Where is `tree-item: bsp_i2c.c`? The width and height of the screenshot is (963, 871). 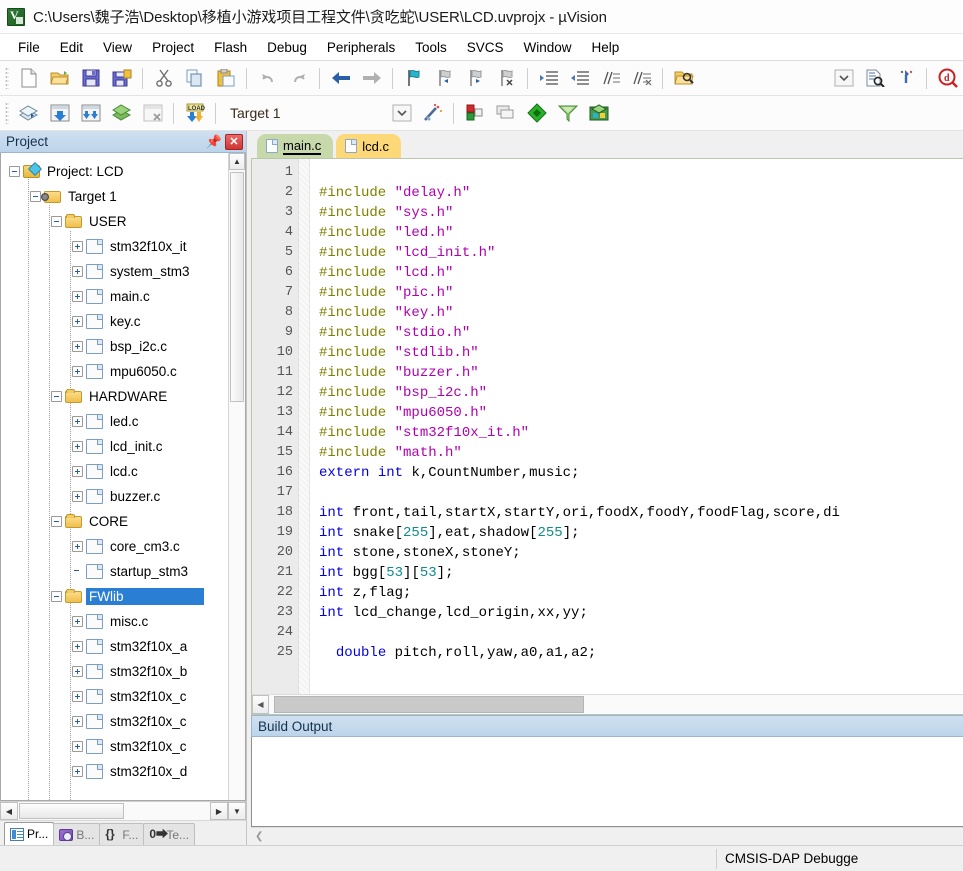
tree-item: bsp_i2c.c is located at coordinates (114, 346).